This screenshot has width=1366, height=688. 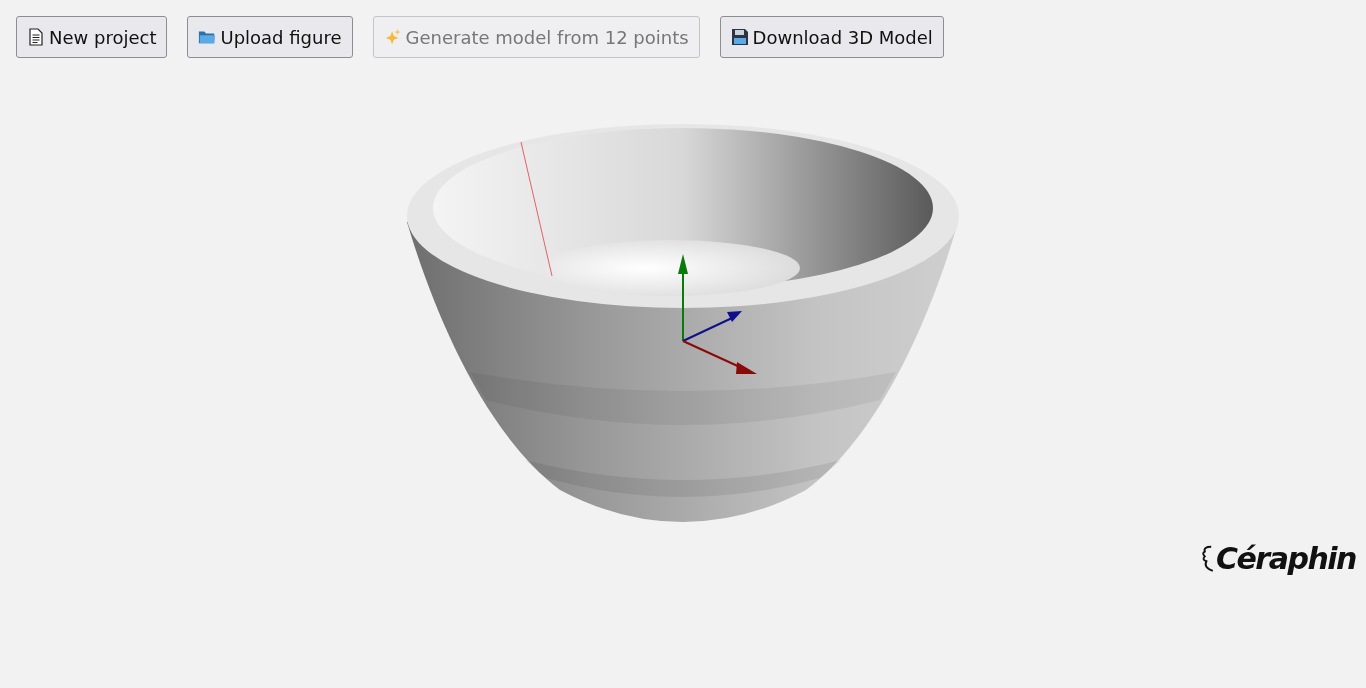 I want to click on toolbar-button: New project, so click(x=92, y=37).